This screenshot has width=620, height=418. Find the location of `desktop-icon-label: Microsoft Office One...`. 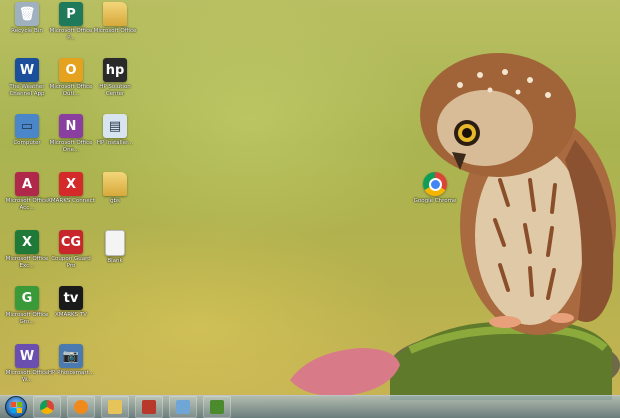

desktop-icon-label: Microsoft Office One... is located at coordinates (71, 146).